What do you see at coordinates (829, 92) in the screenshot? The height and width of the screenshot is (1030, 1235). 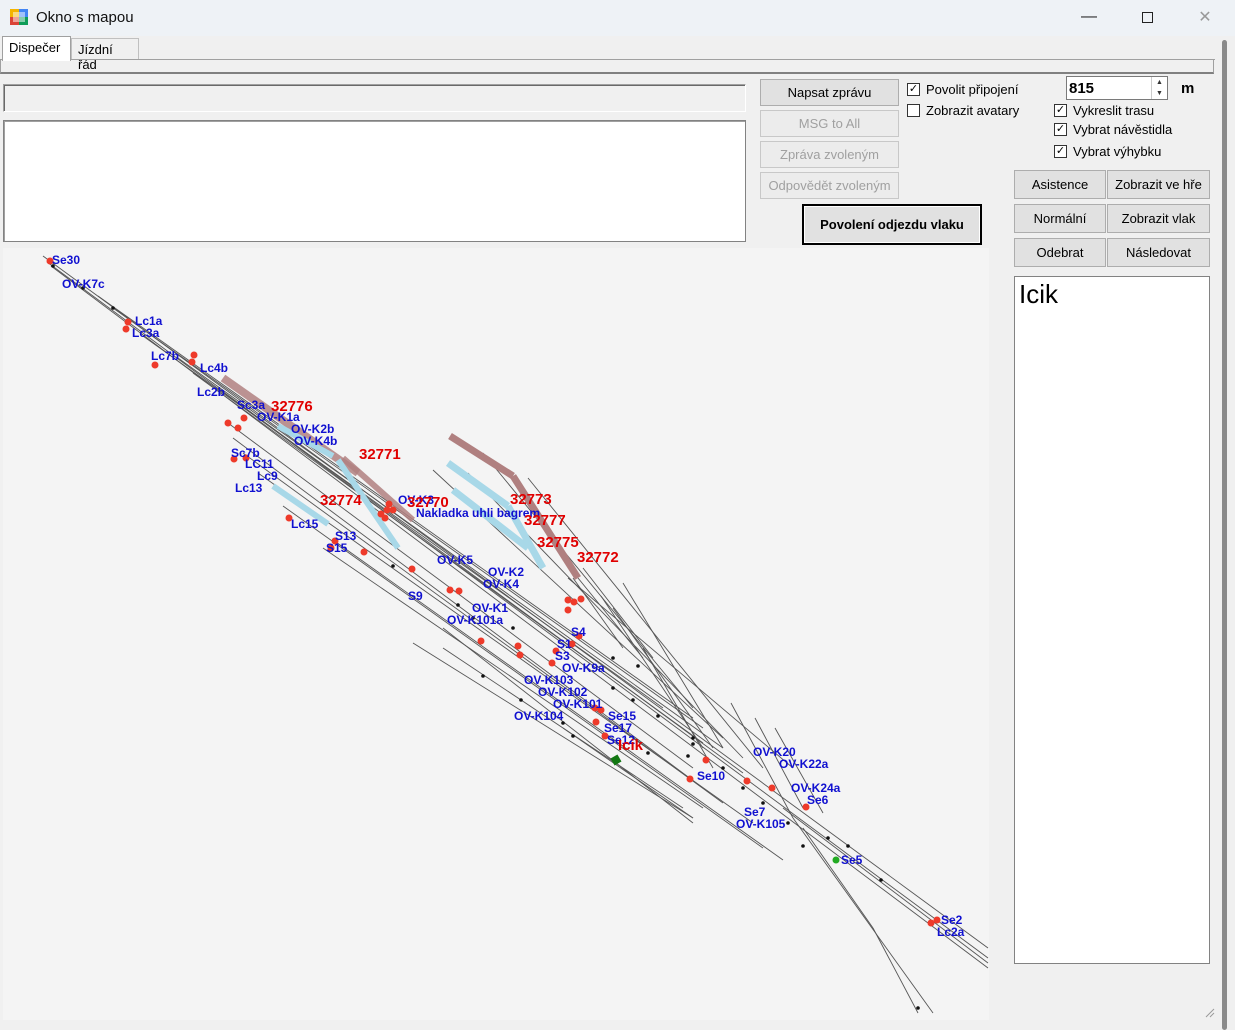 I see `napsat-zpravu-button: Napsat zprávu` at bounding box center [829, 92].